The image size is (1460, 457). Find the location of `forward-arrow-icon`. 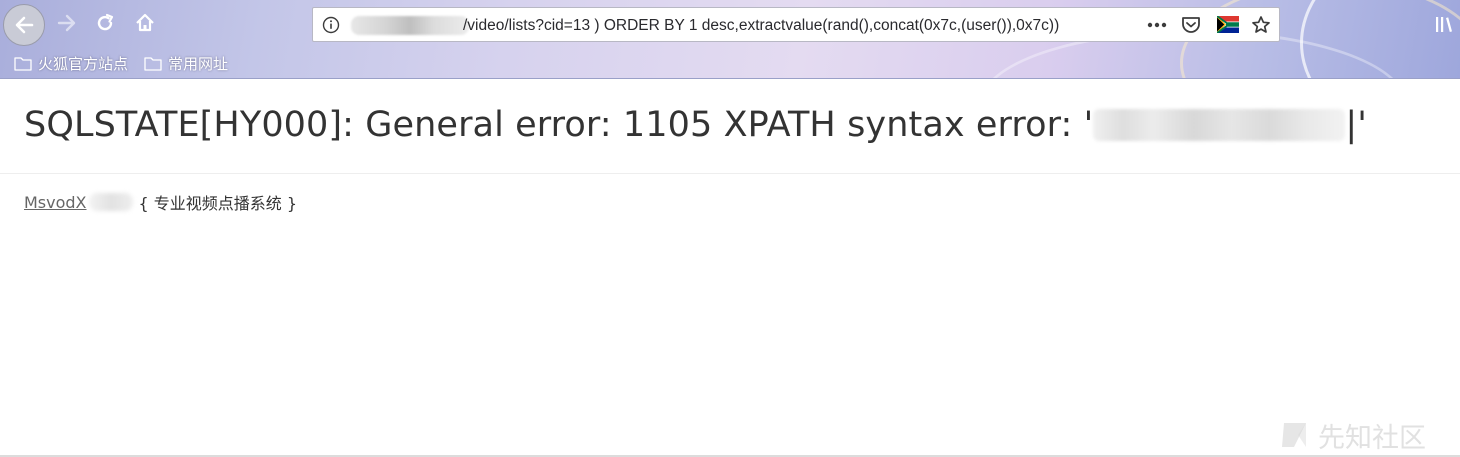

forward-arrow-icon is located at coordinates (66, 23).